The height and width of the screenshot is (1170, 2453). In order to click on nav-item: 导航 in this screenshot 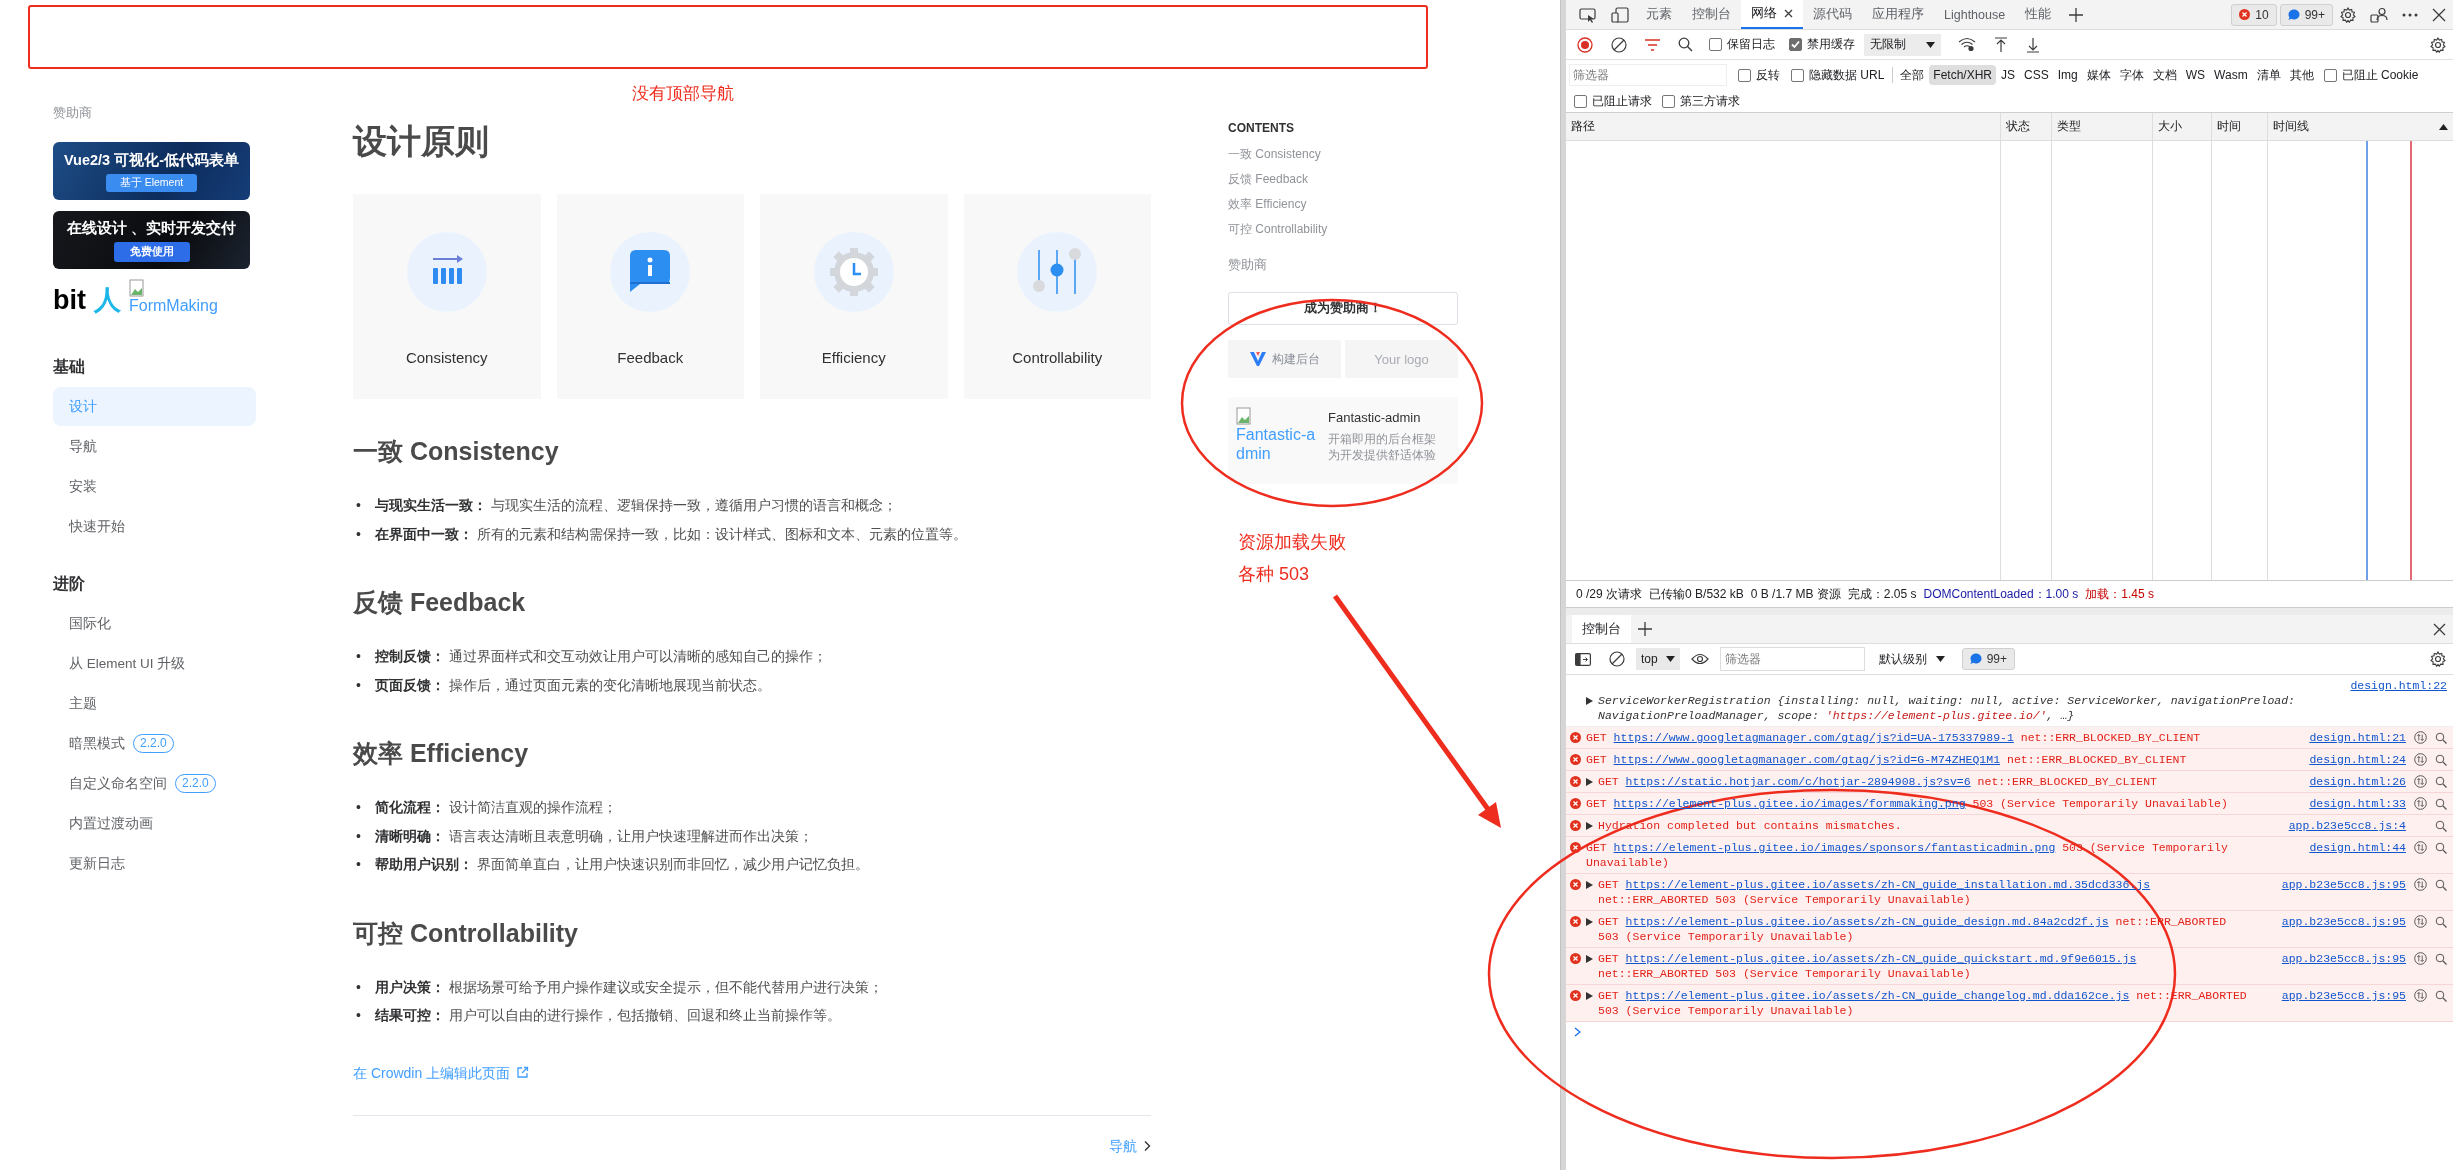, I will do `click(154, 446)`.